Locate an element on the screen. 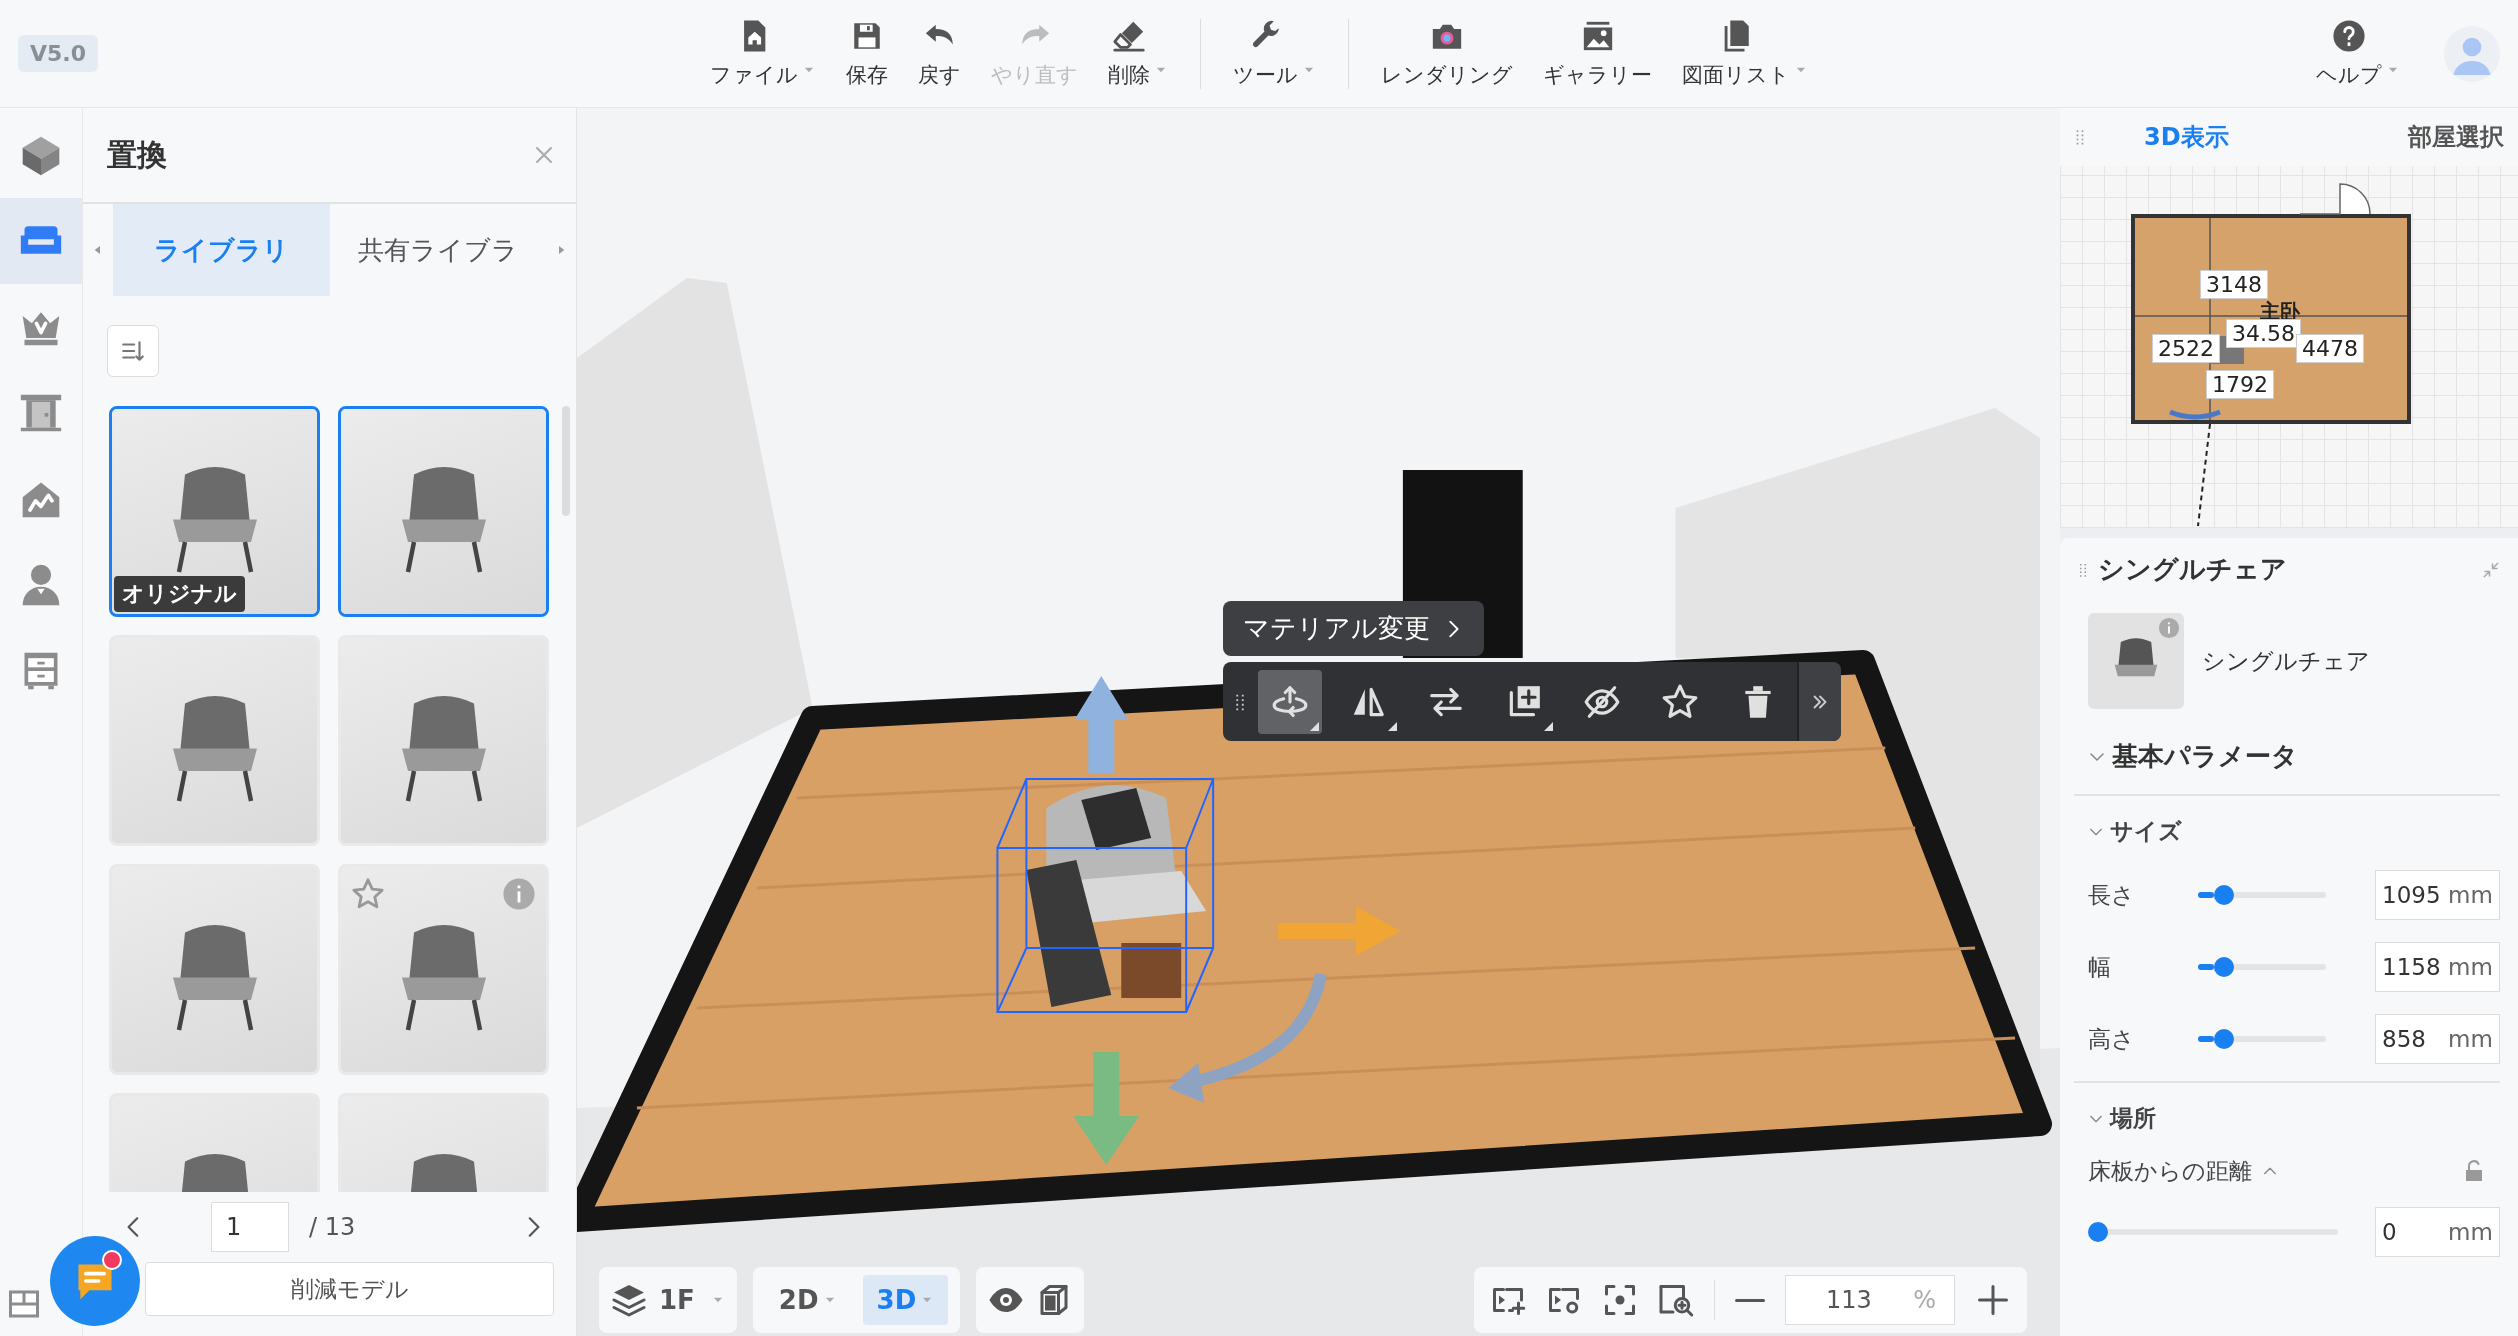  tool-button is located at coordinates (1290, 701).